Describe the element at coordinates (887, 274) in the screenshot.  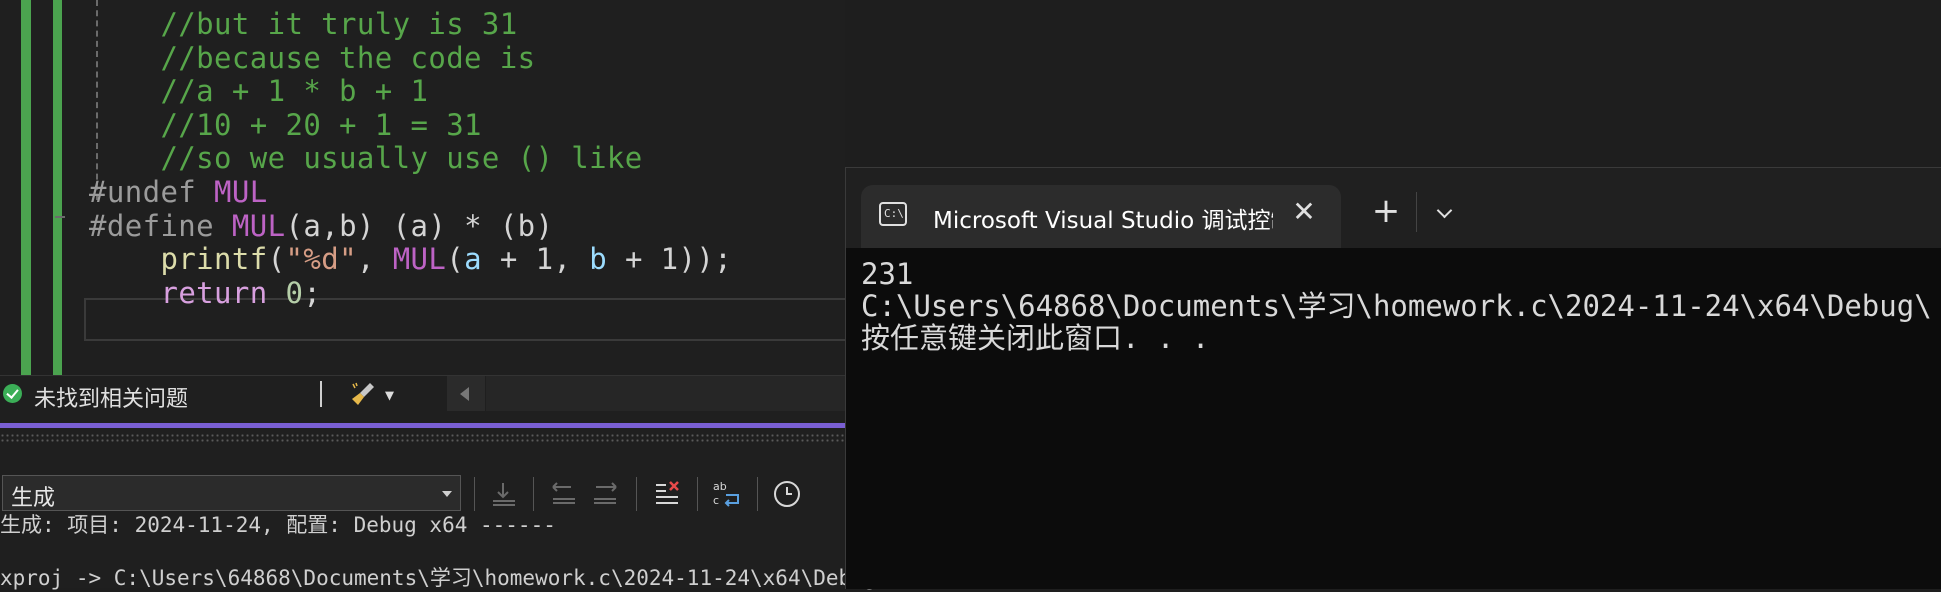
I see `console-line: 231` at that location.